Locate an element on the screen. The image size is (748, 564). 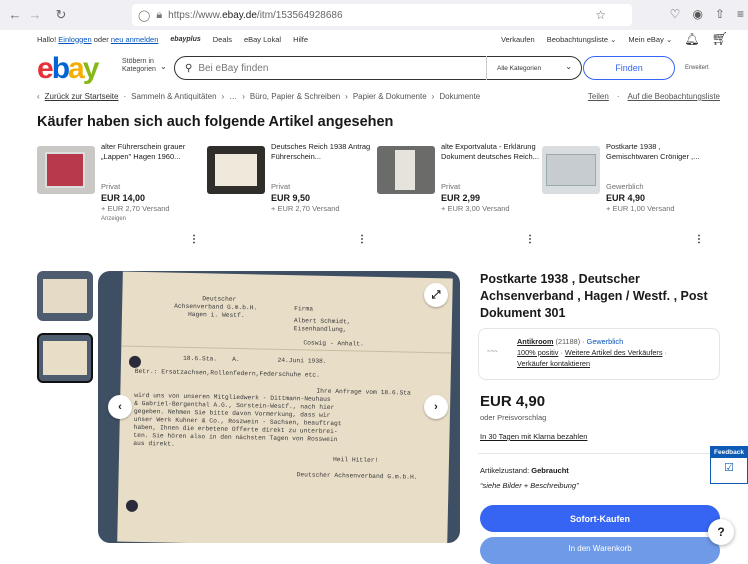
breadcrumb-item: Papier & Dokumente is located at coordinates (390, 96).